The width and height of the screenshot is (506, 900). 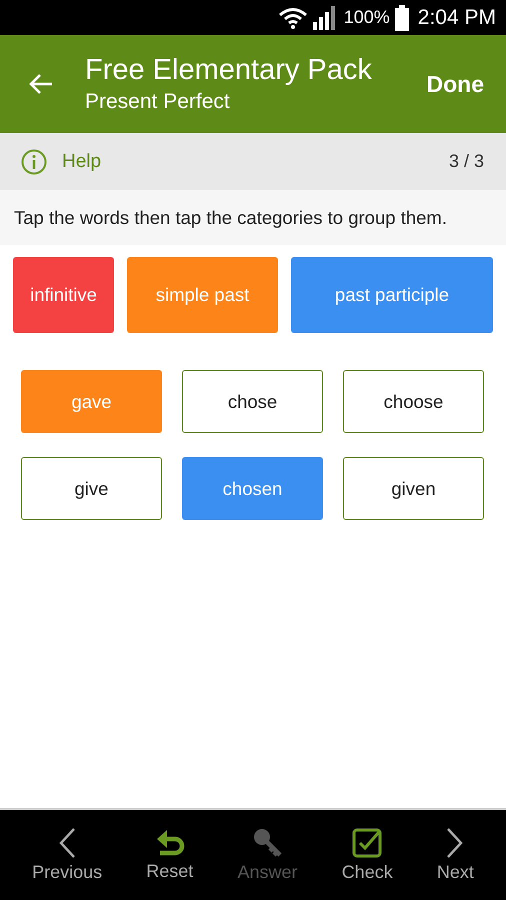 I want to click on app-title: Free Elementary Pack, so click(x=229, y=70).